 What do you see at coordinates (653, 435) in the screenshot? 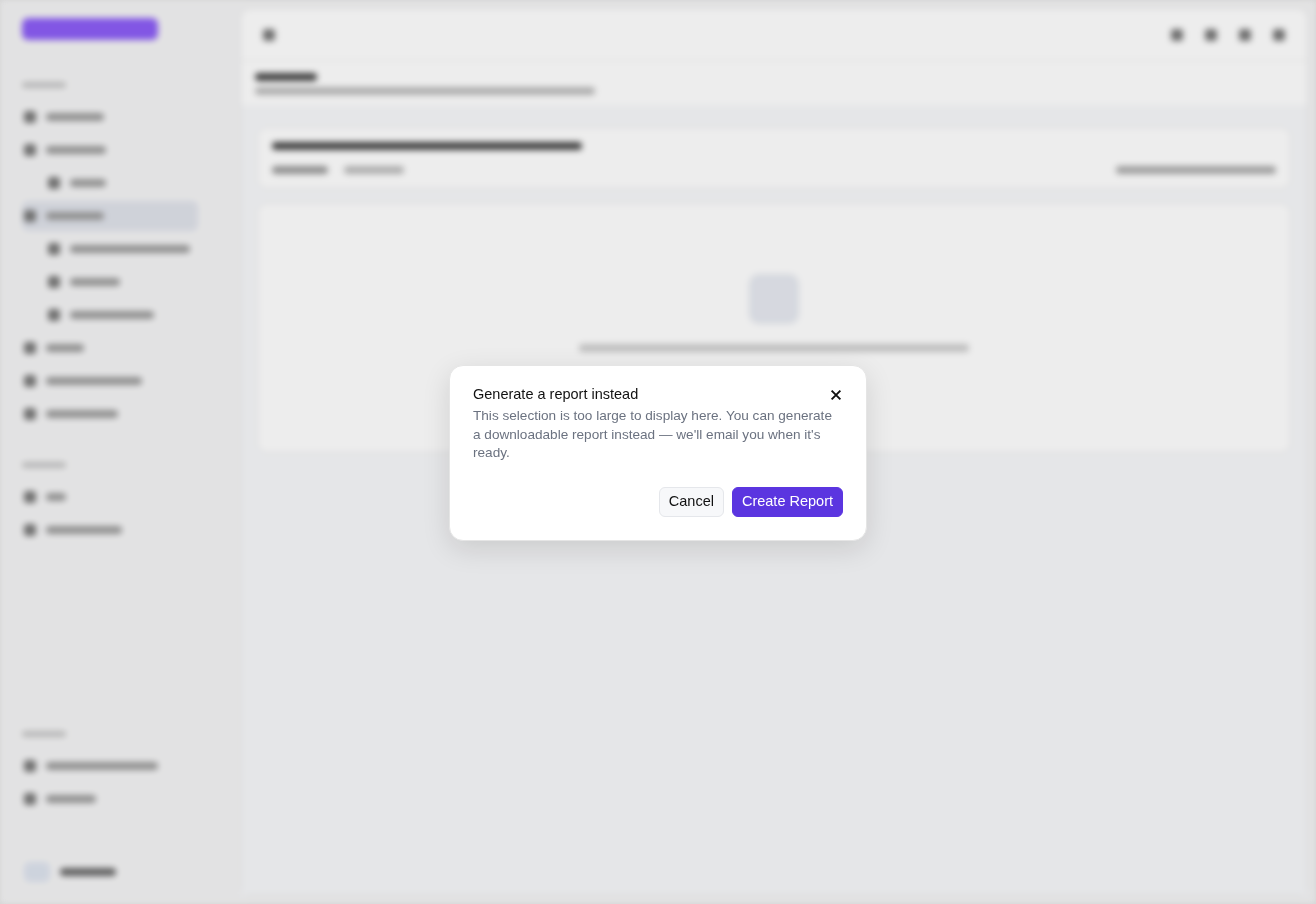
I see `dialog-message: This selection is too large to display here. You can generate a downloadable report instead — we'll email you when it's ready.` at bounding box center [653, 435].